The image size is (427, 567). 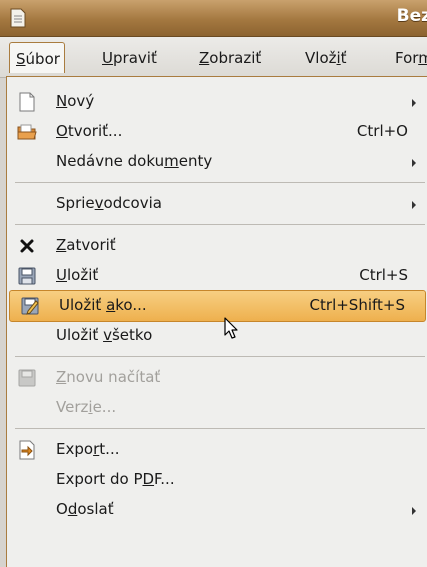 What do you see at coordinates (109, 203) in the screenshot?
I see `menu-item-label: Sprievodcovia` at bounding box center [109, 203].